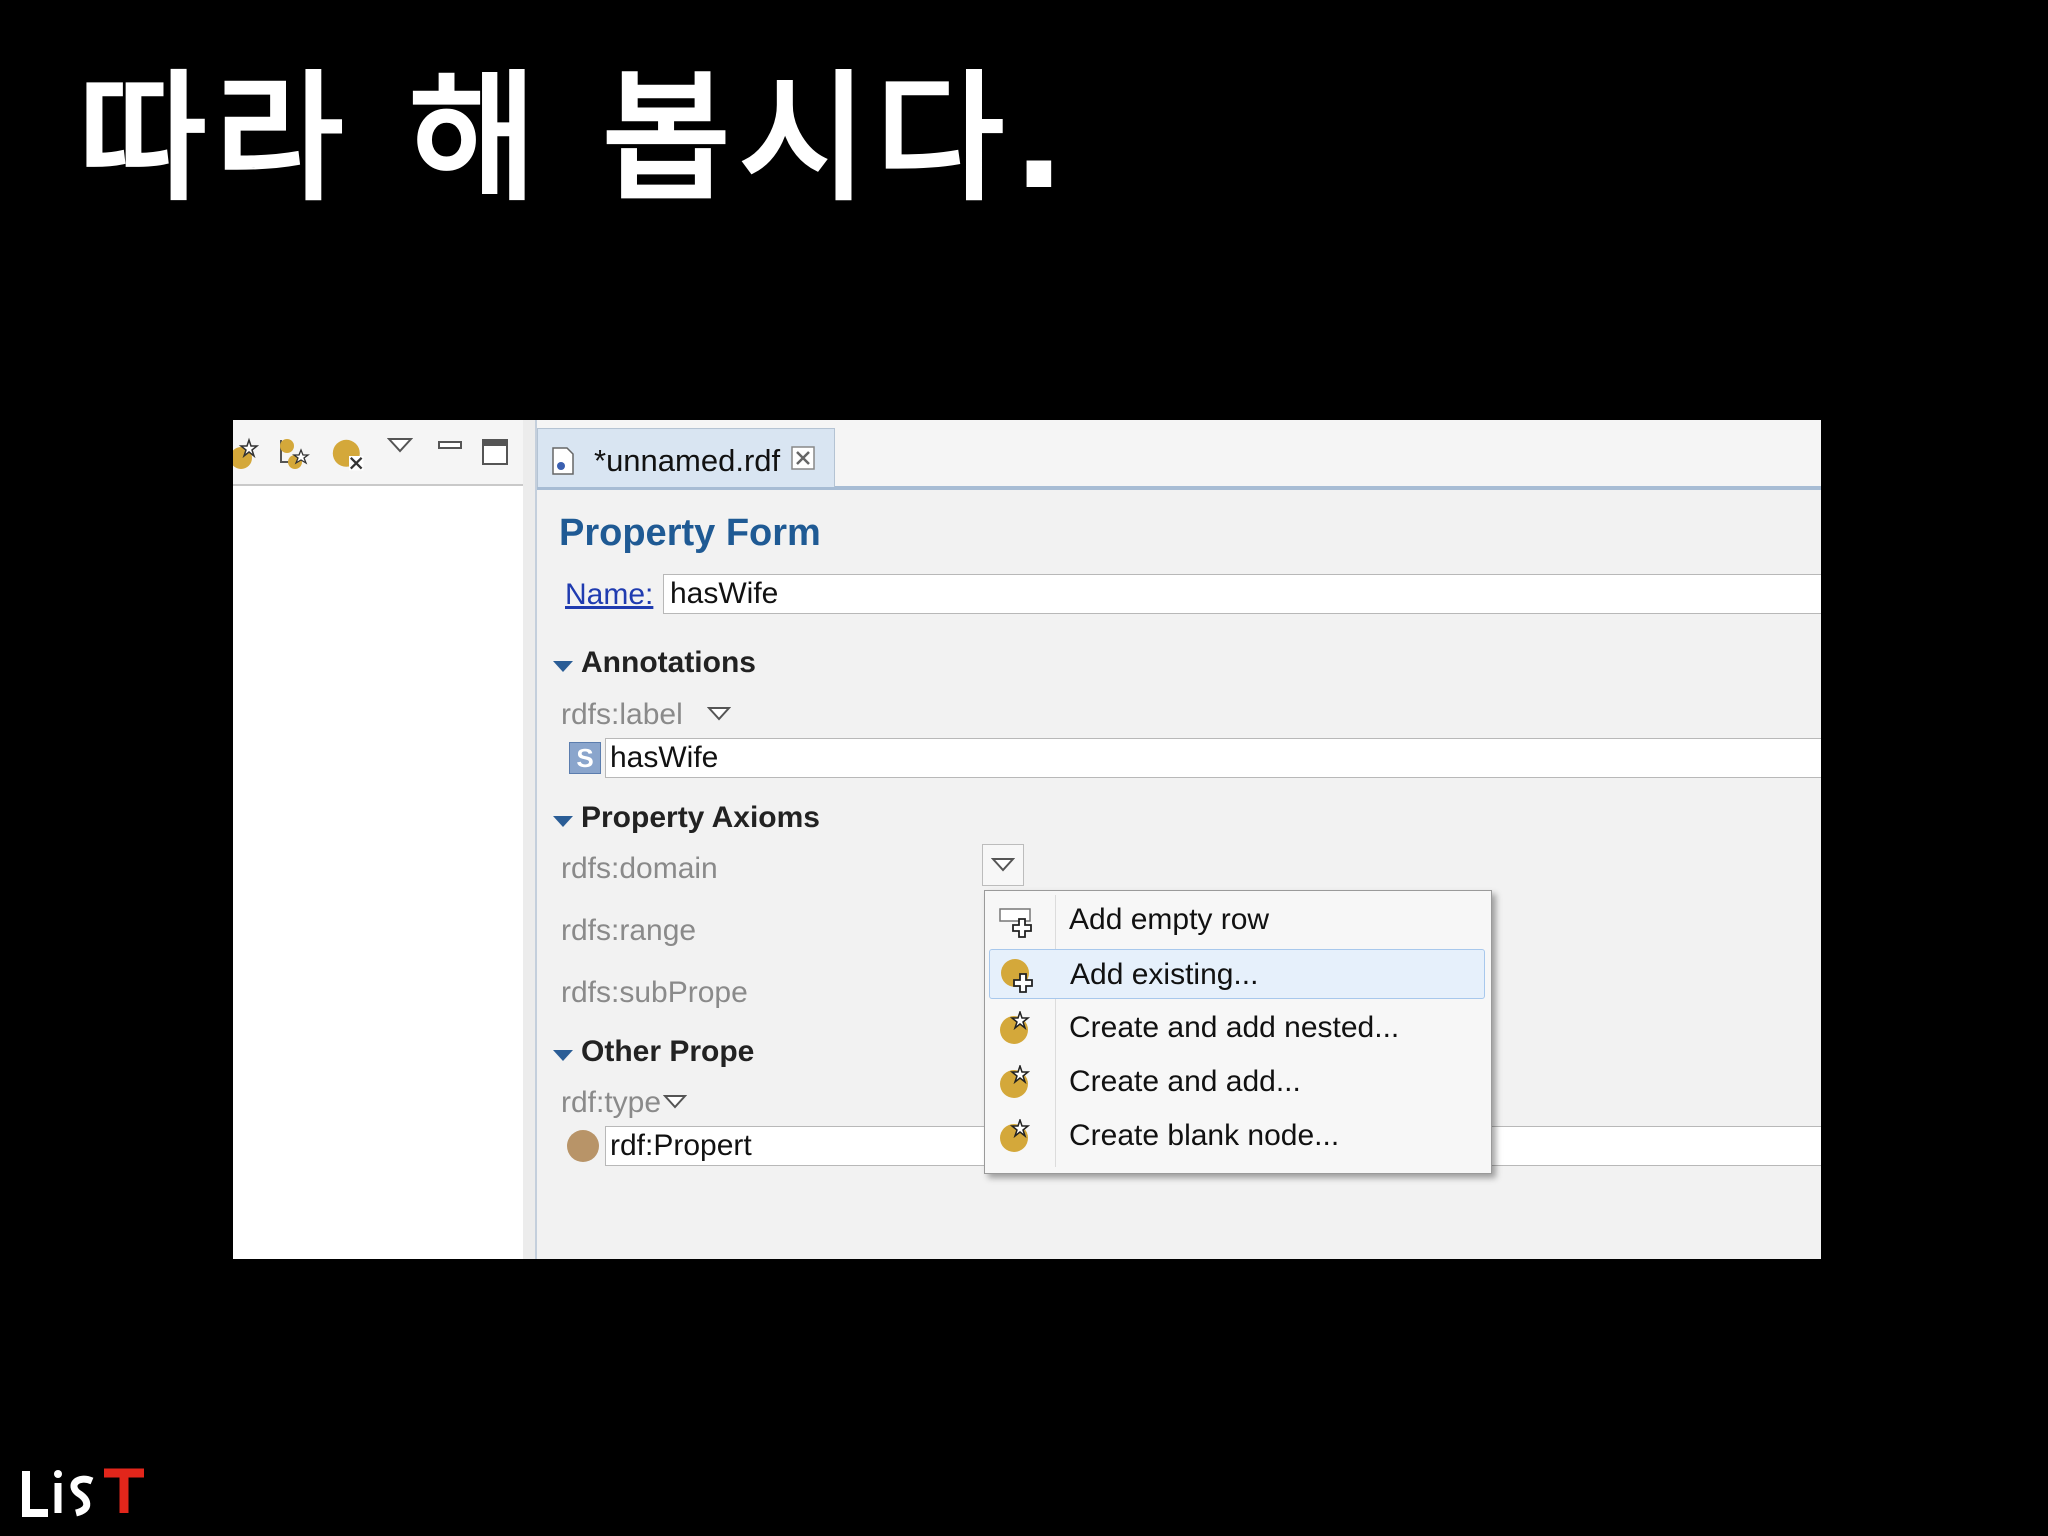 Image resolution: width=2048 pixels, height=1536 pixels. What do you see at coordinates (654, 992) in the screenshot?
I see `rdfs-subproperty-property: rdfs:subPrope` at bounding box center [654, 992].